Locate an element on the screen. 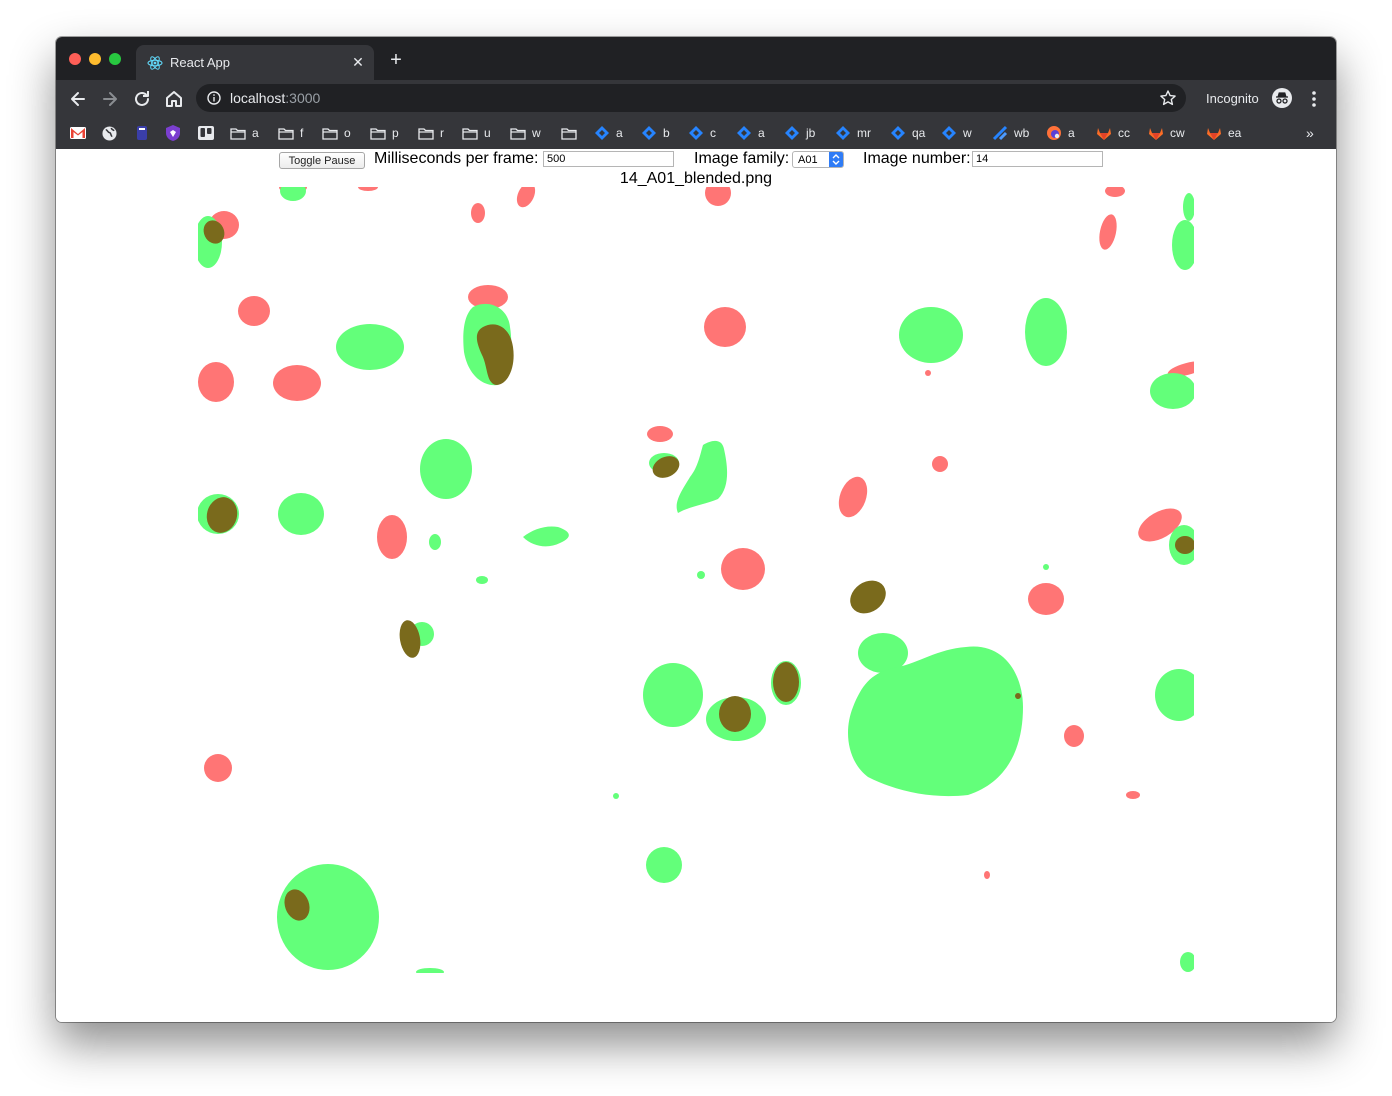 The height and width of the screenshot is (1096, 1392). minimize-window-button is located at coordinates (95, 59).